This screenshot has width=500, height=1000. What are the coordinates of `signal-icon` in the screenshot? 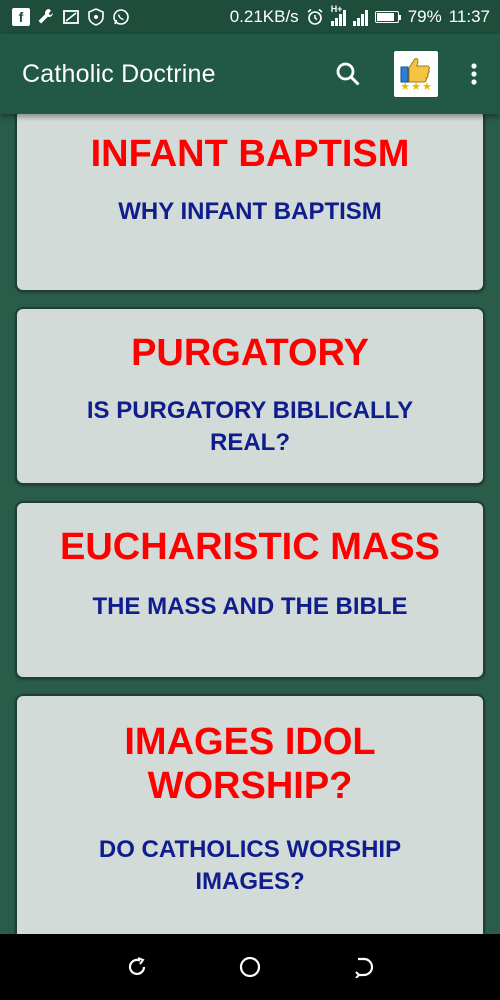 It's located at (360, 17).